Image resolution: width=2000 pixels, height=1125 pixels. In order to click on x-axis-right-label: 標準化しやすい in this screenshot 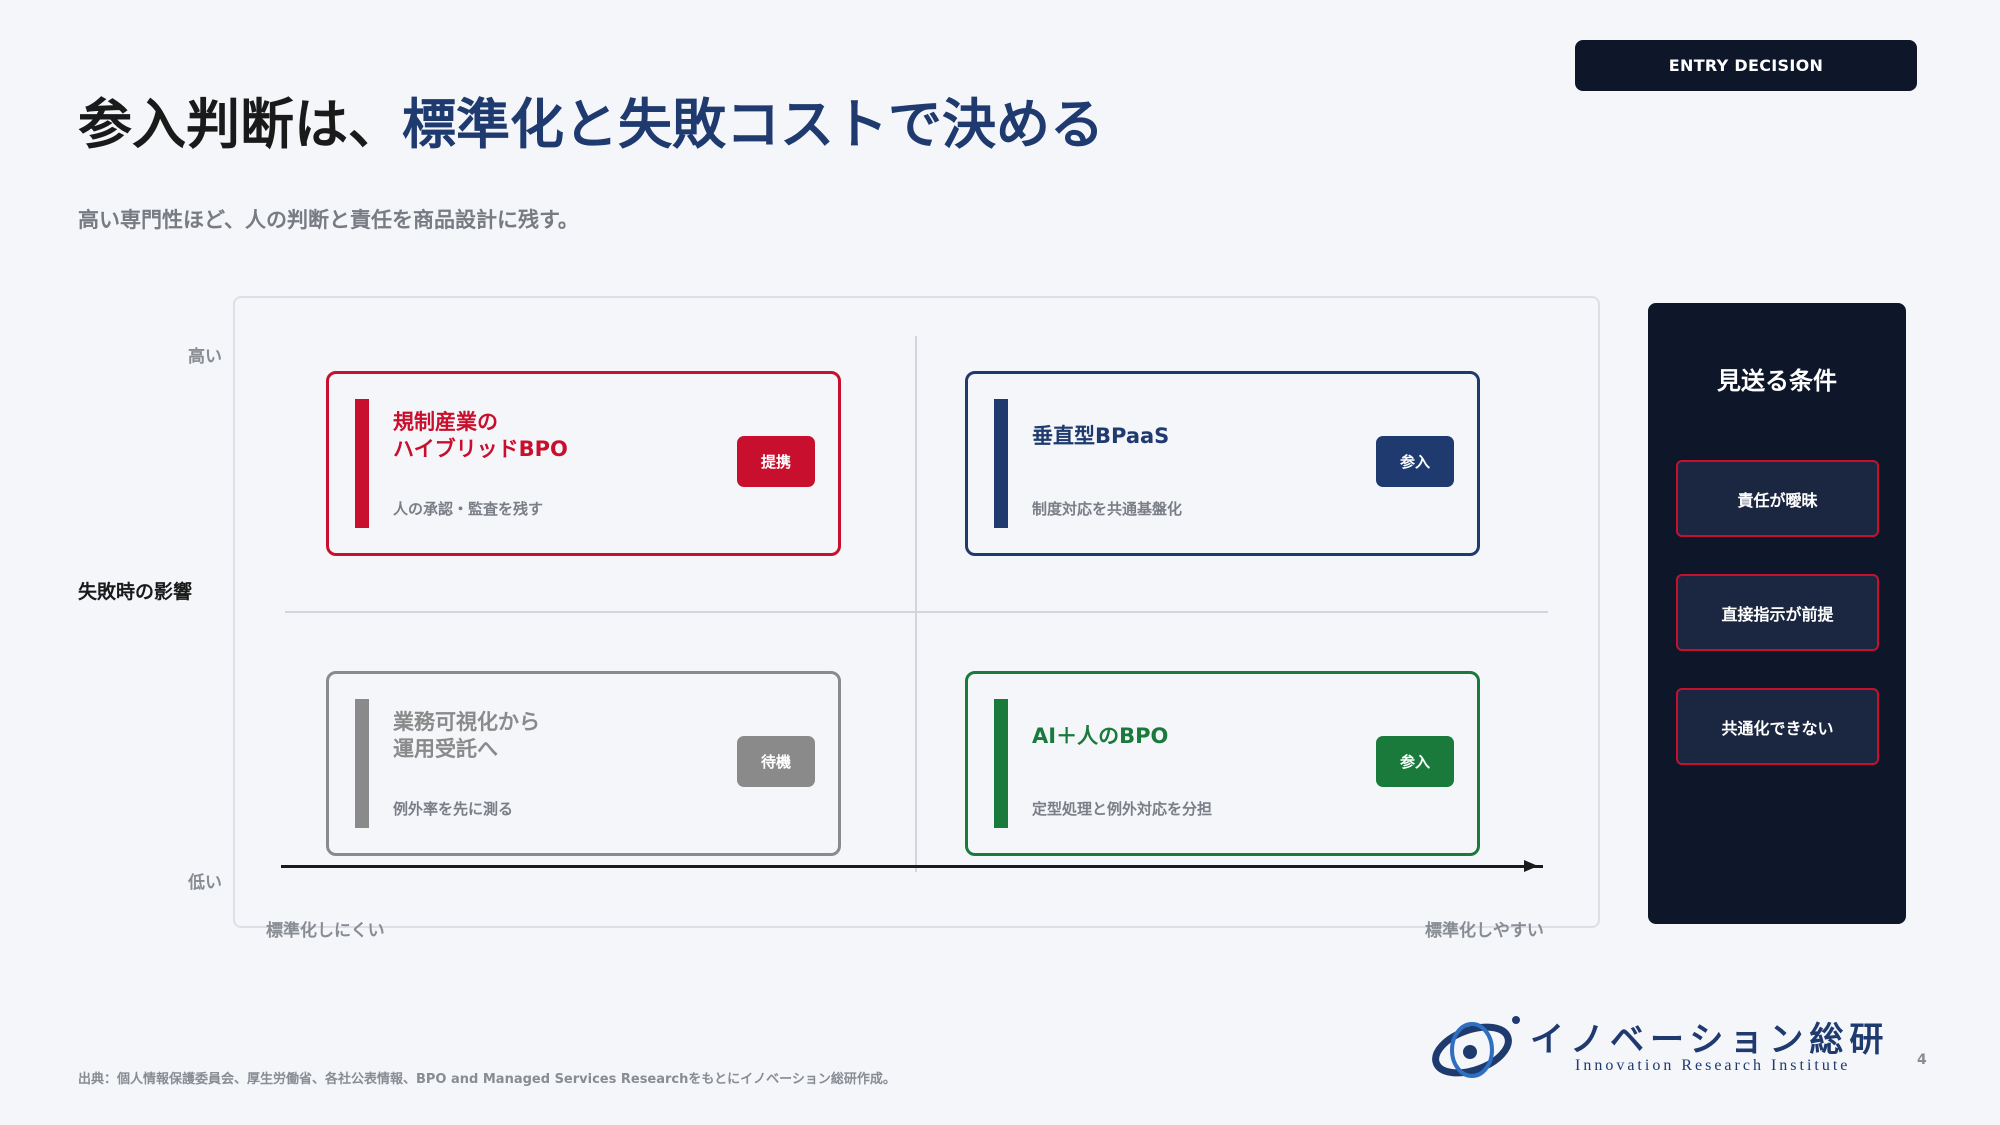, I will do `click(1484, 931)`.